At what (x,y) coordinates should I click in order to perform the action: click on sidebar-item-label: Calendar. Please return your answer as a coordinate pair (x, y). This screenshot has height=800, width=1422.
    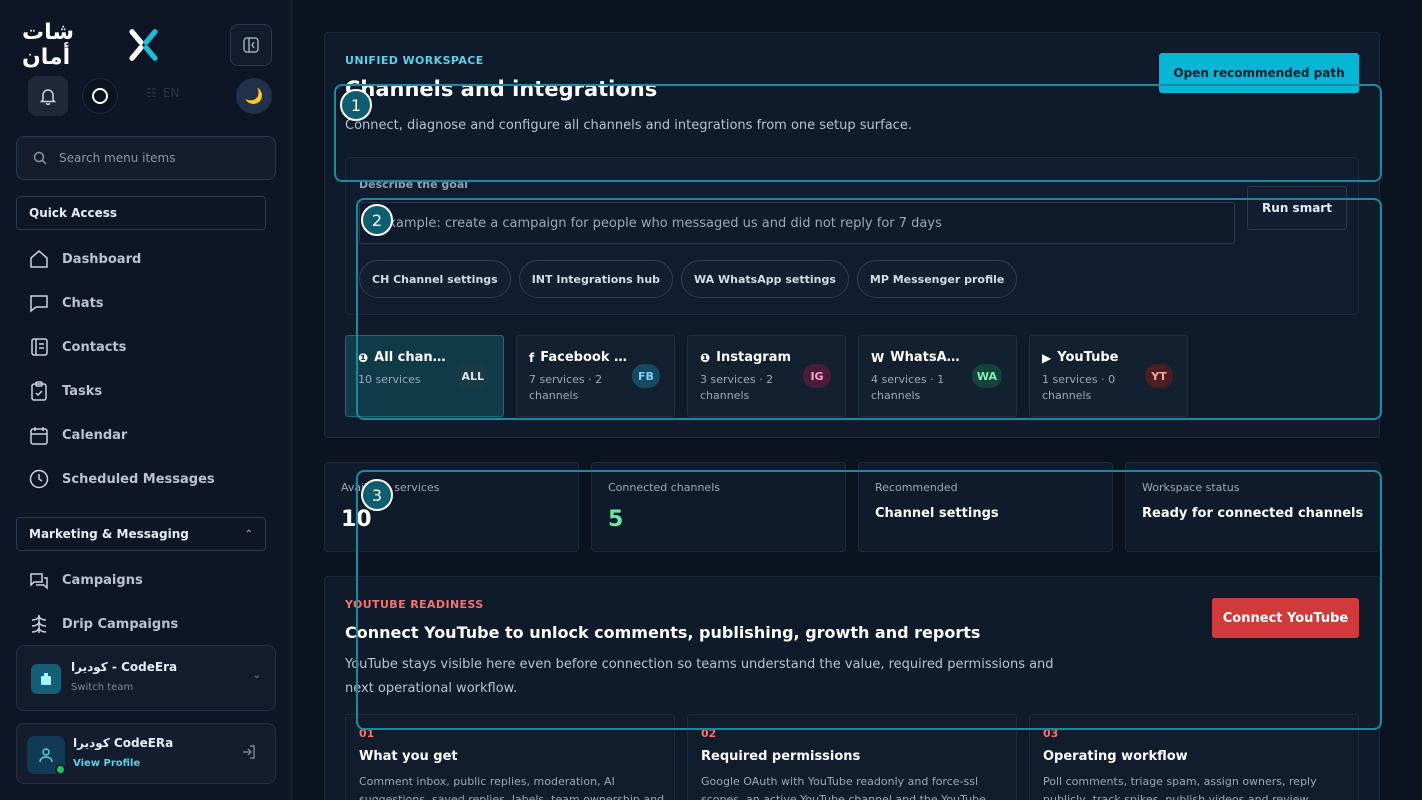
    Looking at the image, I should click on (95, 435).